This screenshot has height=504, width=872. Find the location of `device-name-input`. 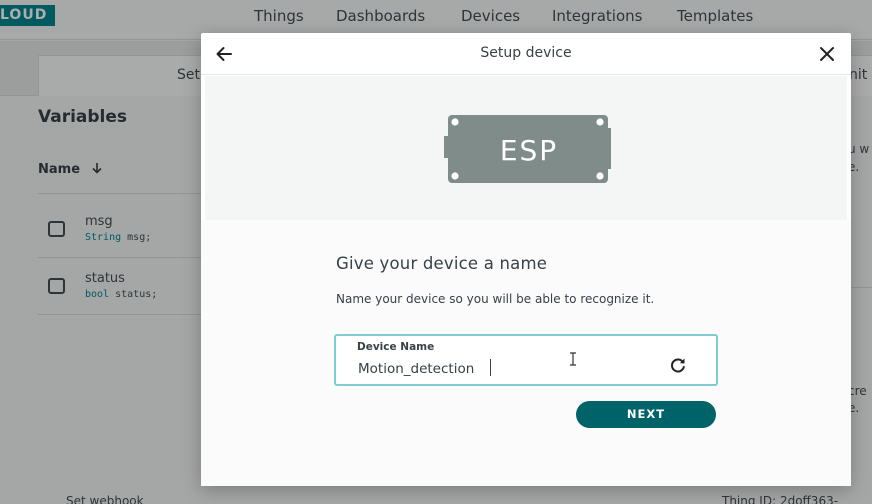

device-name-input is located at coordinates (508, 369).